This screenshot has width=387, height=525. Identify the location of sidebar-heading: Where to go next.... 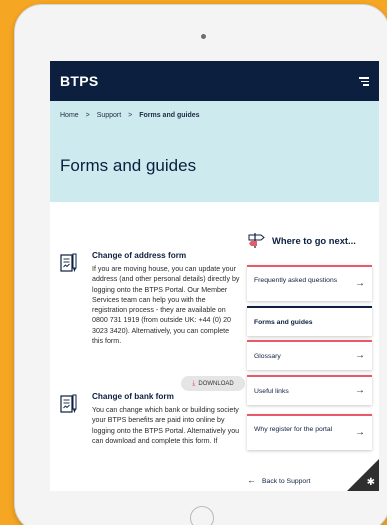
(310, 241).